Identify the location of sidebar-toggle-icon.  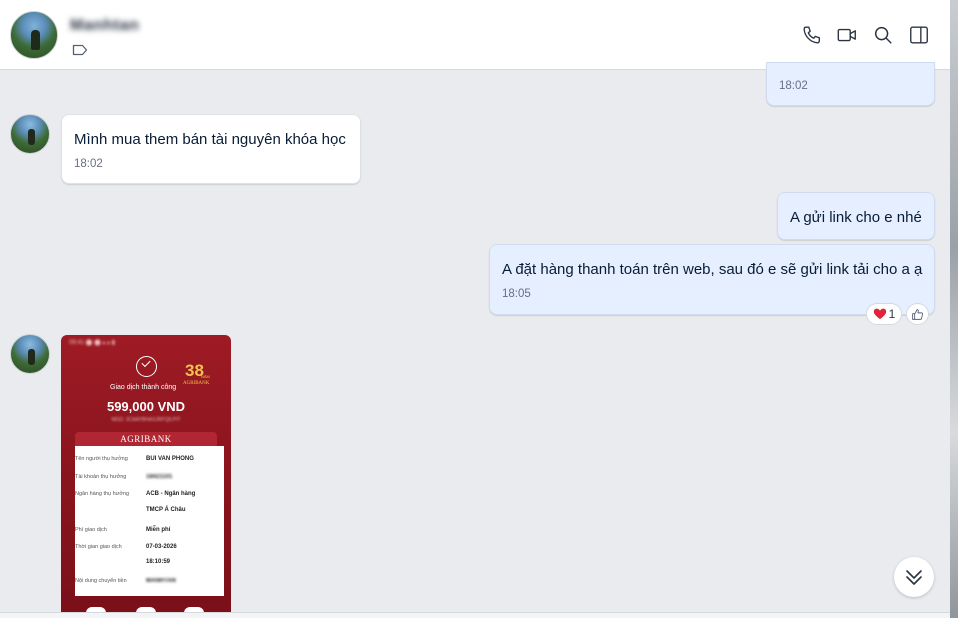
(919, 35).